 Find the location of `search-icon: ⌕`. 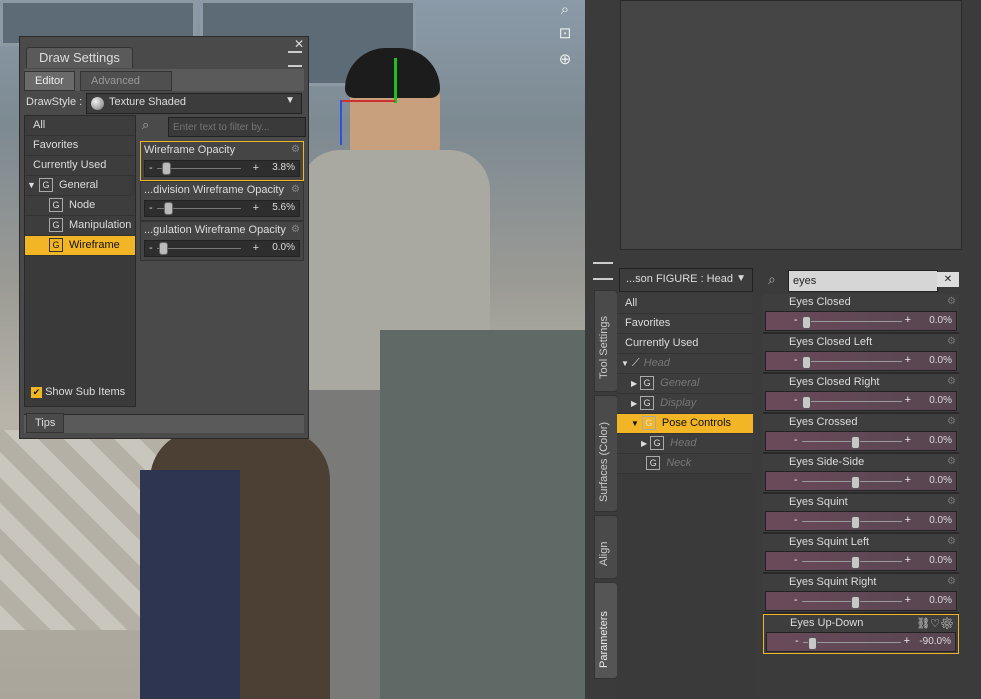

search-icon: ⌕ is located at coordinates (565, 10).